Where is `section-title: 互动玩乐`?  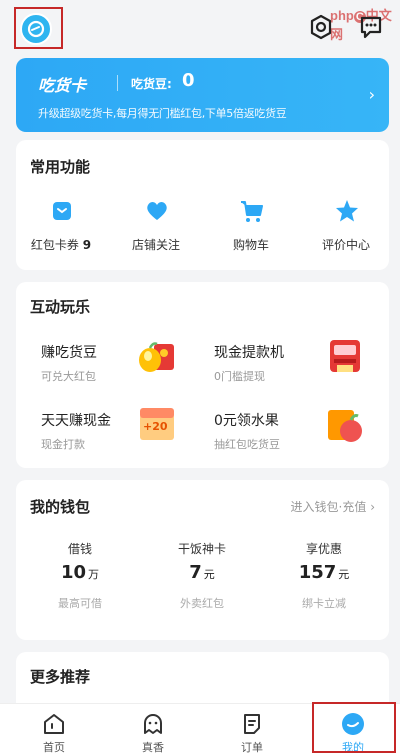 section-title: 互动玩乐 is located at coordinates (60, 307).